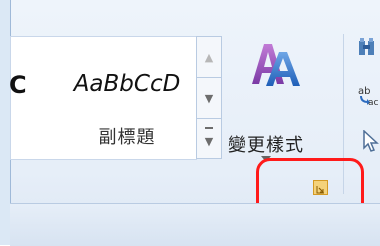 This screenshot has width=380, height=246. What do you see at coordinates (364, 91) in the screenshot?
I see `svg-text: ab` at bounding box center [364, 91].